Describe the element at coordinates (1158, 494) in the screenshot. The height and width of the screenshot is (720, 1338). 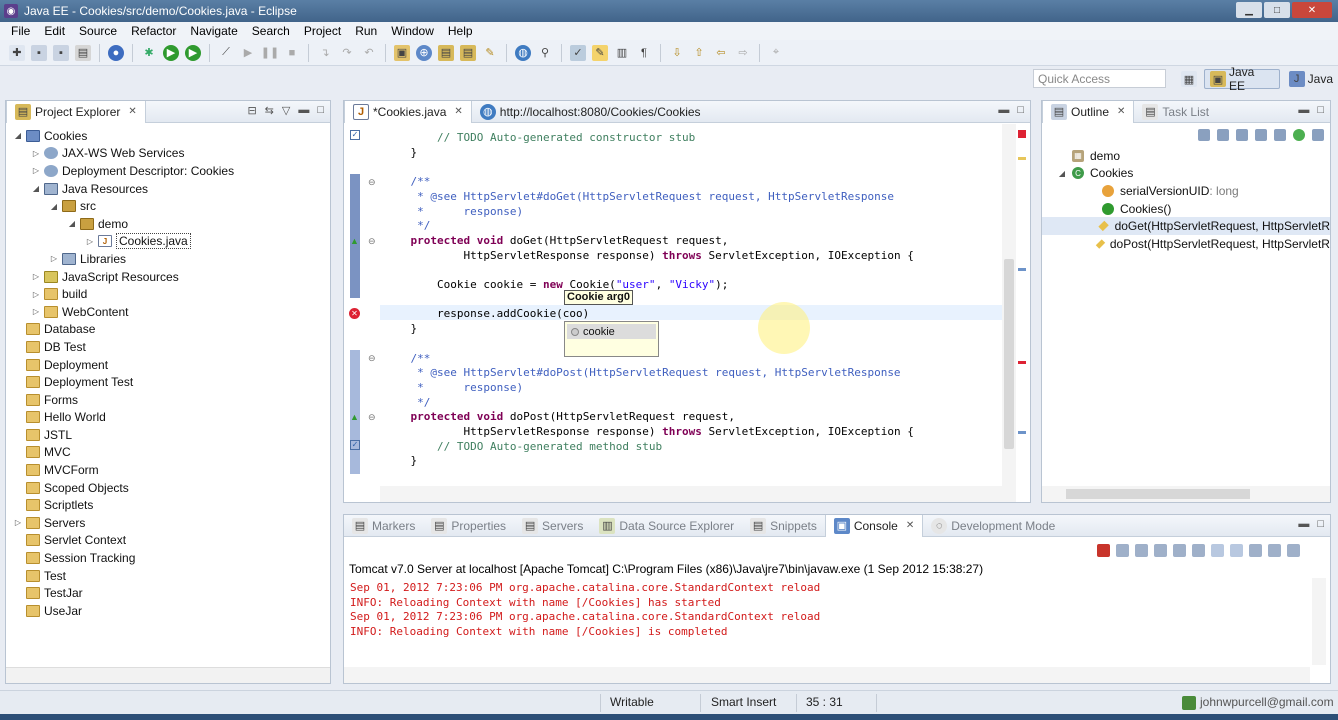
I see `scrollbar-thumb` at that location.